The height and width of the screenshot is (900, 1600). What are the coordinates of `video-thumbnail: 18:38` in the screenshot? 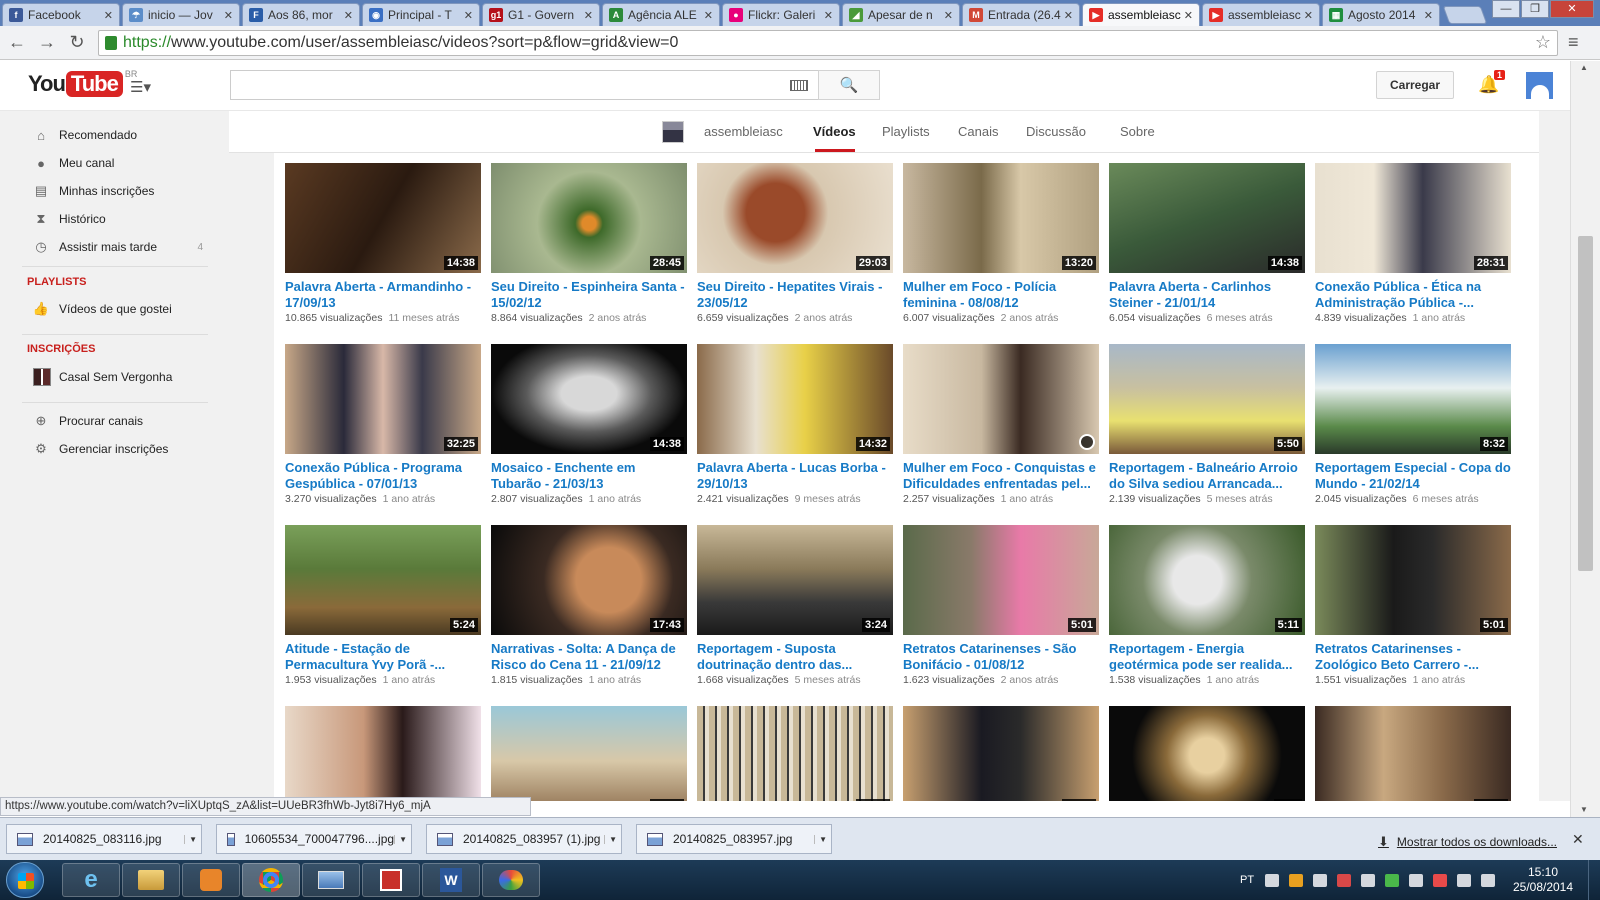 It's located at (1001, 753).